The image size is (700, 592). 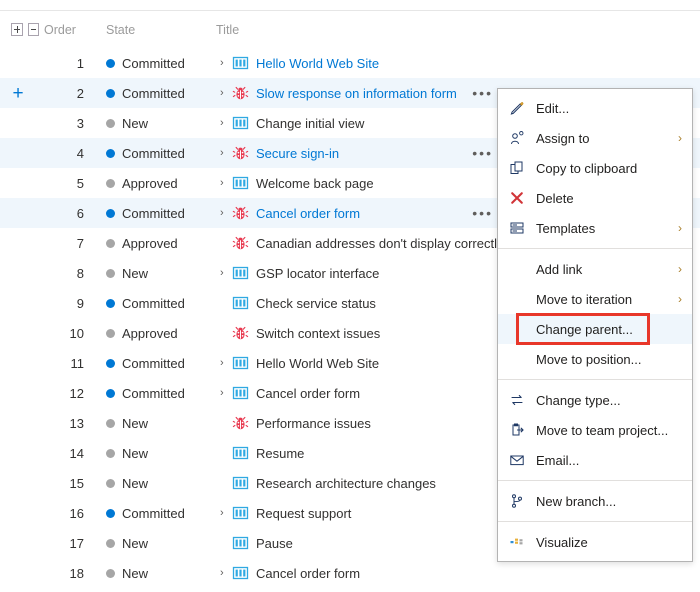 I want to click on work-item-title: Resume, so click(x=280, y=453).